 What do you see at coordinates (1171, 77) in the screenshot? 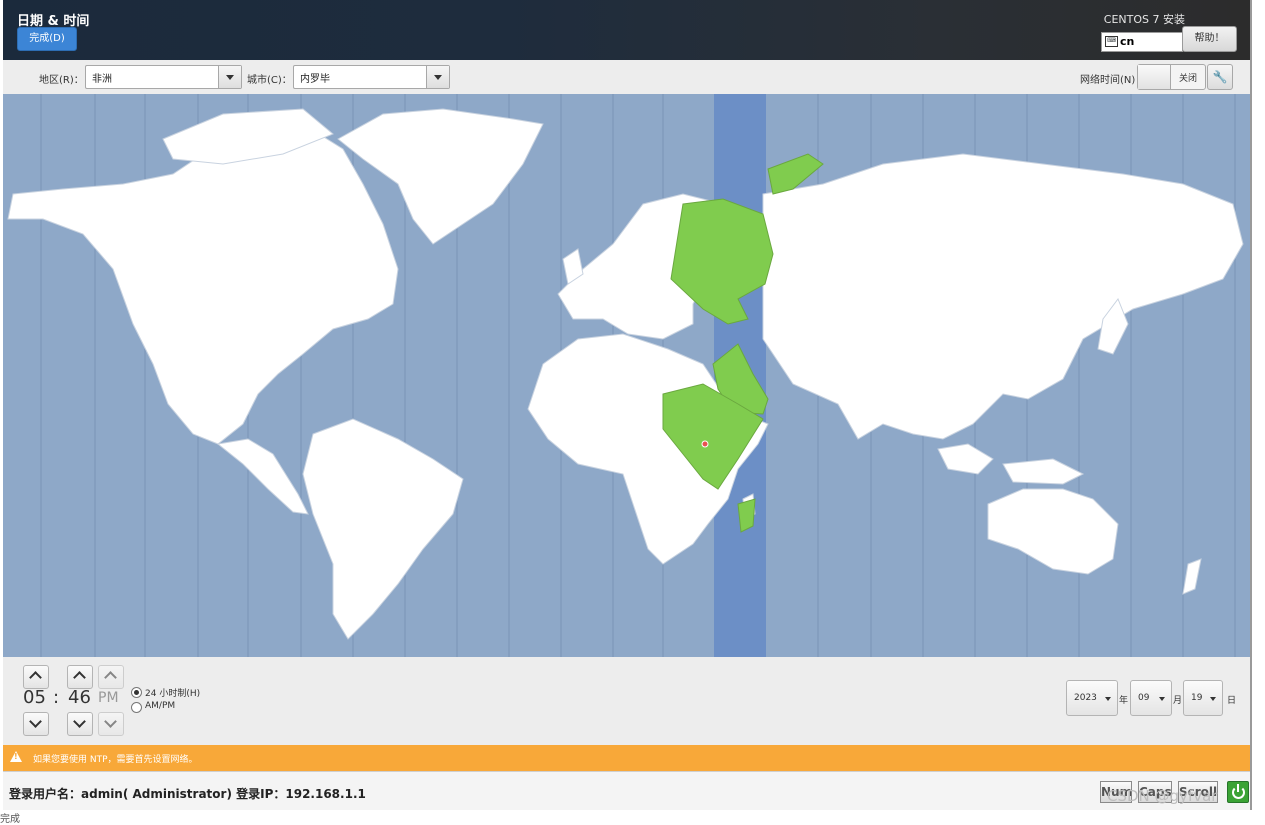
I see `network-time-switch: 关闭` at bounding box center [1171, 77].